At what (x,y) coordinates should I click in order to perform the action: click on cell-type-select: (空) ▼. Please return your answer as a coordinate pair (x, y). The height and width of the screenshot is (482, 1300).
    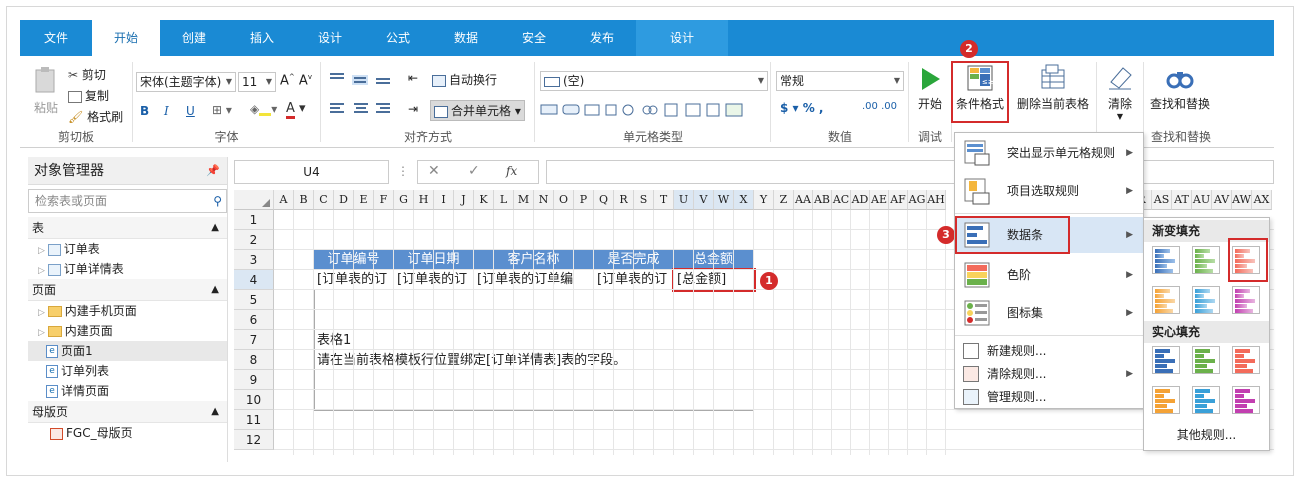
    Looking at the image, I should click on (654, 81).